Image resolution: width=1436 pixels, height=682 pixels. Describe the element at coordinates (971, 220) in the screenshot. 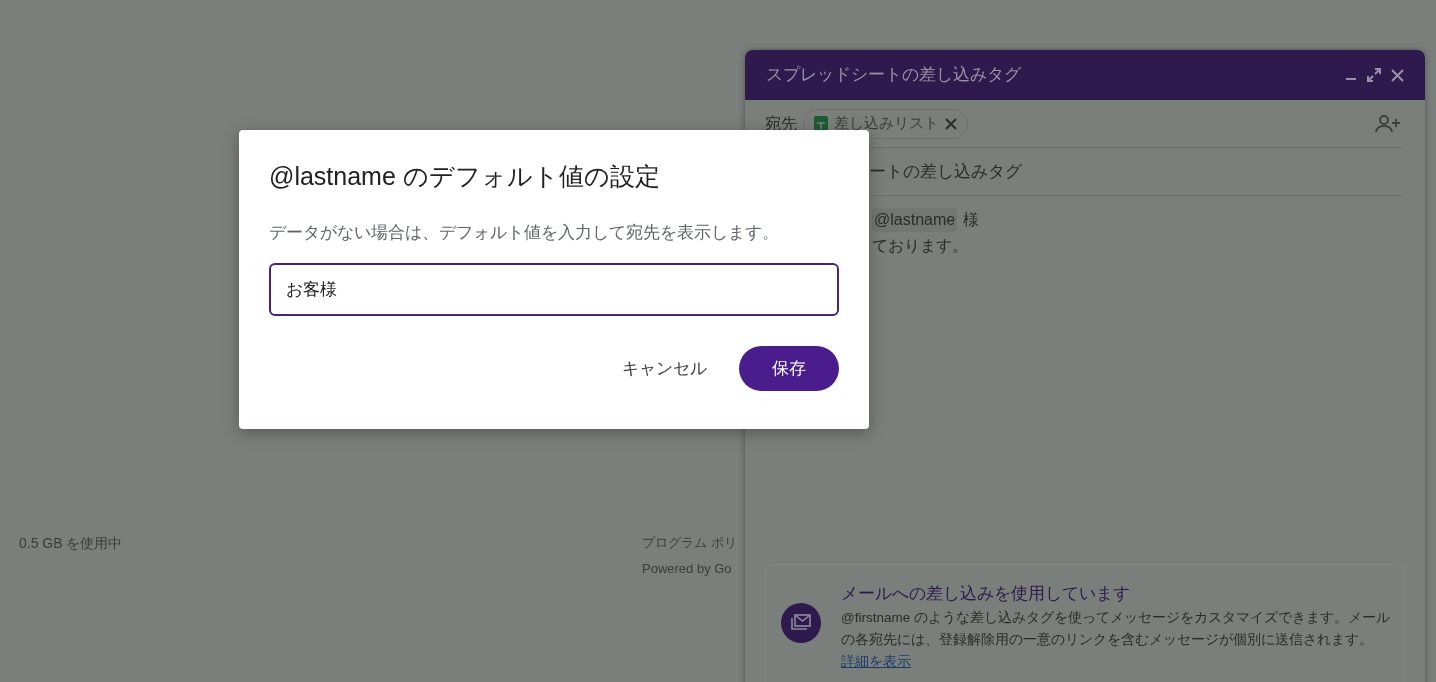

I see `body-text: 様` at that location.